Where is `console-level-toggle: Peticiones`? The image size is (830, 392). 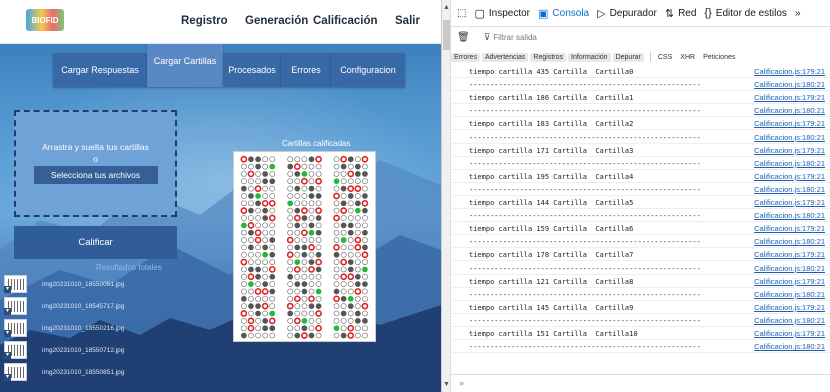
console-level-toggle: Peticiones is located at coordinates (719, 57).